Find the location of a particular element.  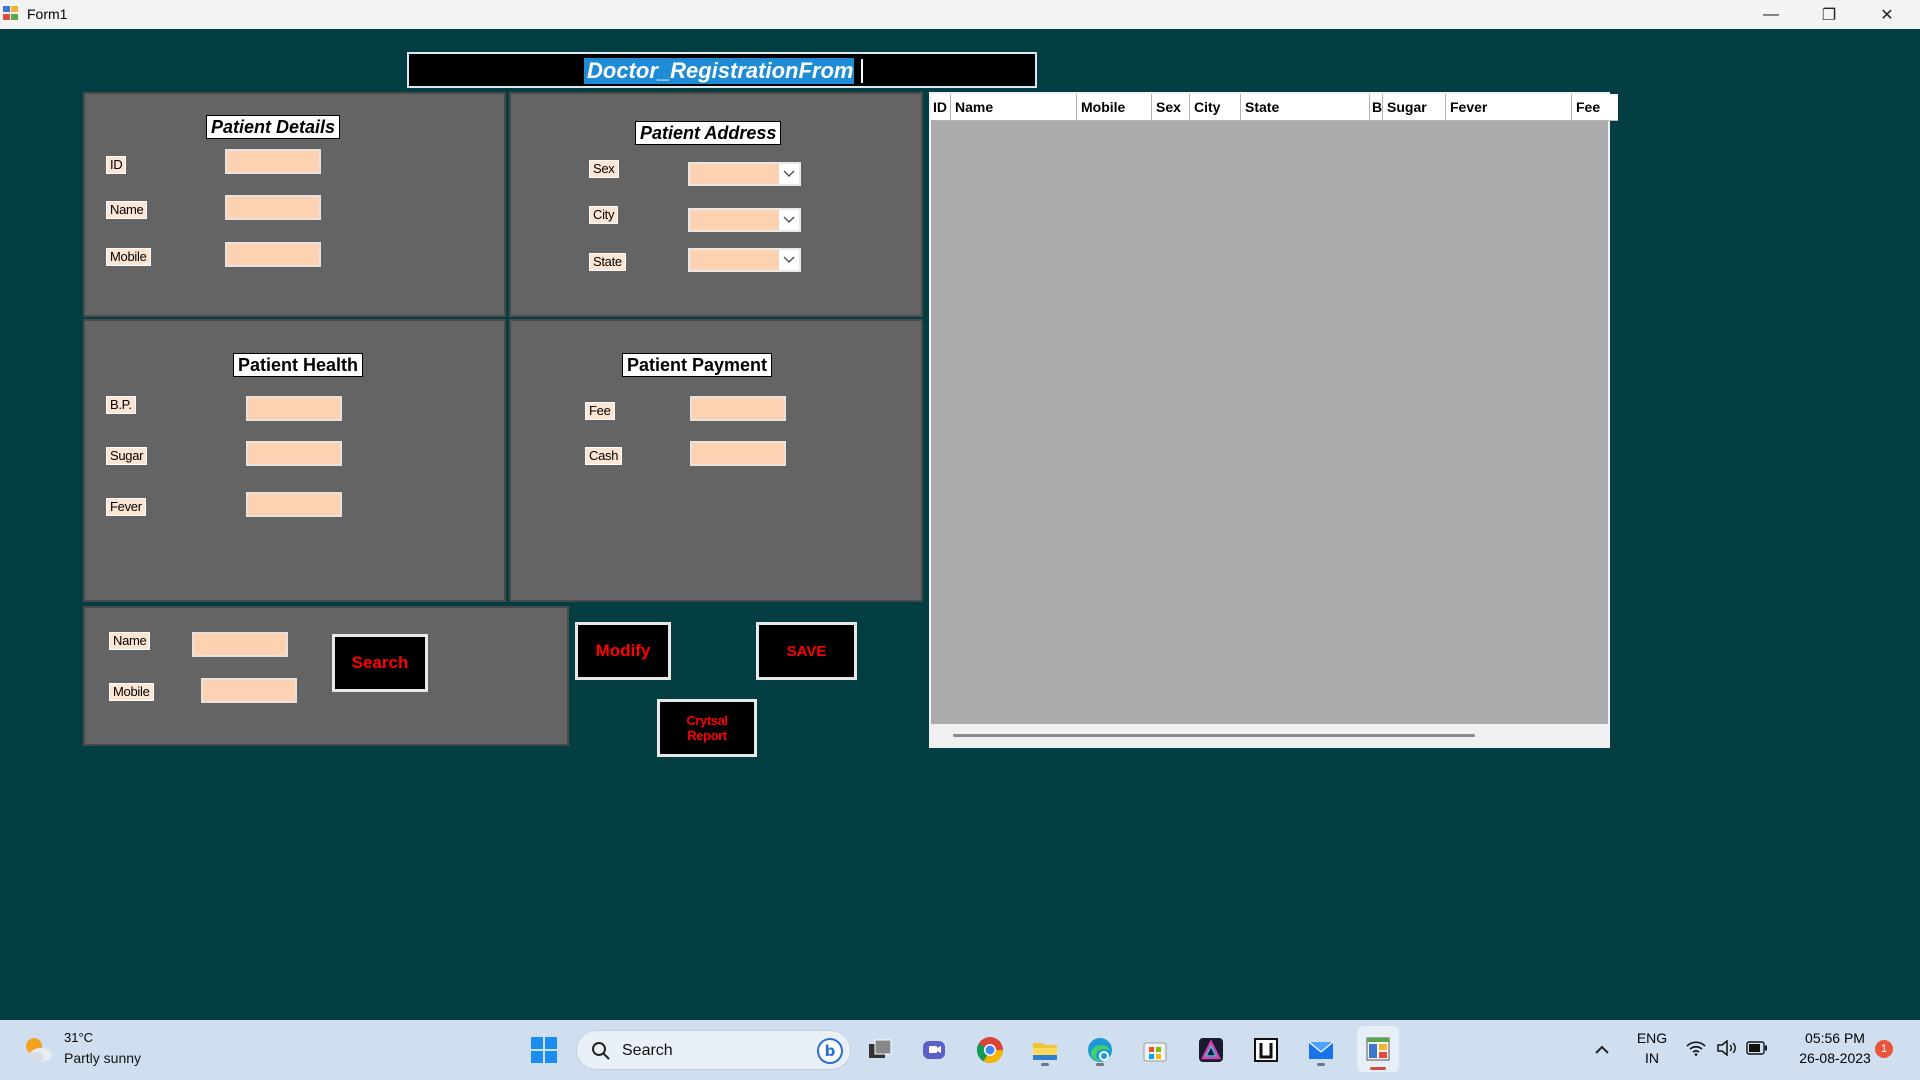

sugar-label: Sugar is located at coordinates (127, 456).